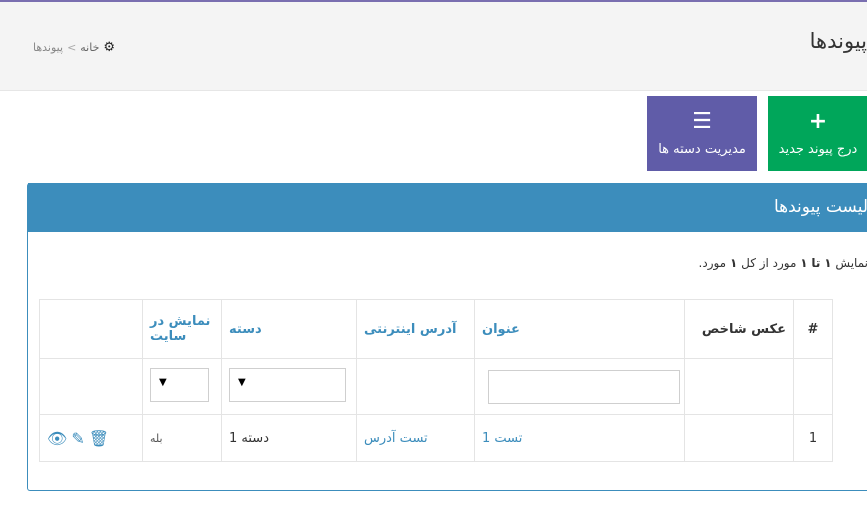  What do you see at coordinates (579, 329) in the screenshot?
I see `column-title-sort: عنوان` at bounding box center [579, 329].